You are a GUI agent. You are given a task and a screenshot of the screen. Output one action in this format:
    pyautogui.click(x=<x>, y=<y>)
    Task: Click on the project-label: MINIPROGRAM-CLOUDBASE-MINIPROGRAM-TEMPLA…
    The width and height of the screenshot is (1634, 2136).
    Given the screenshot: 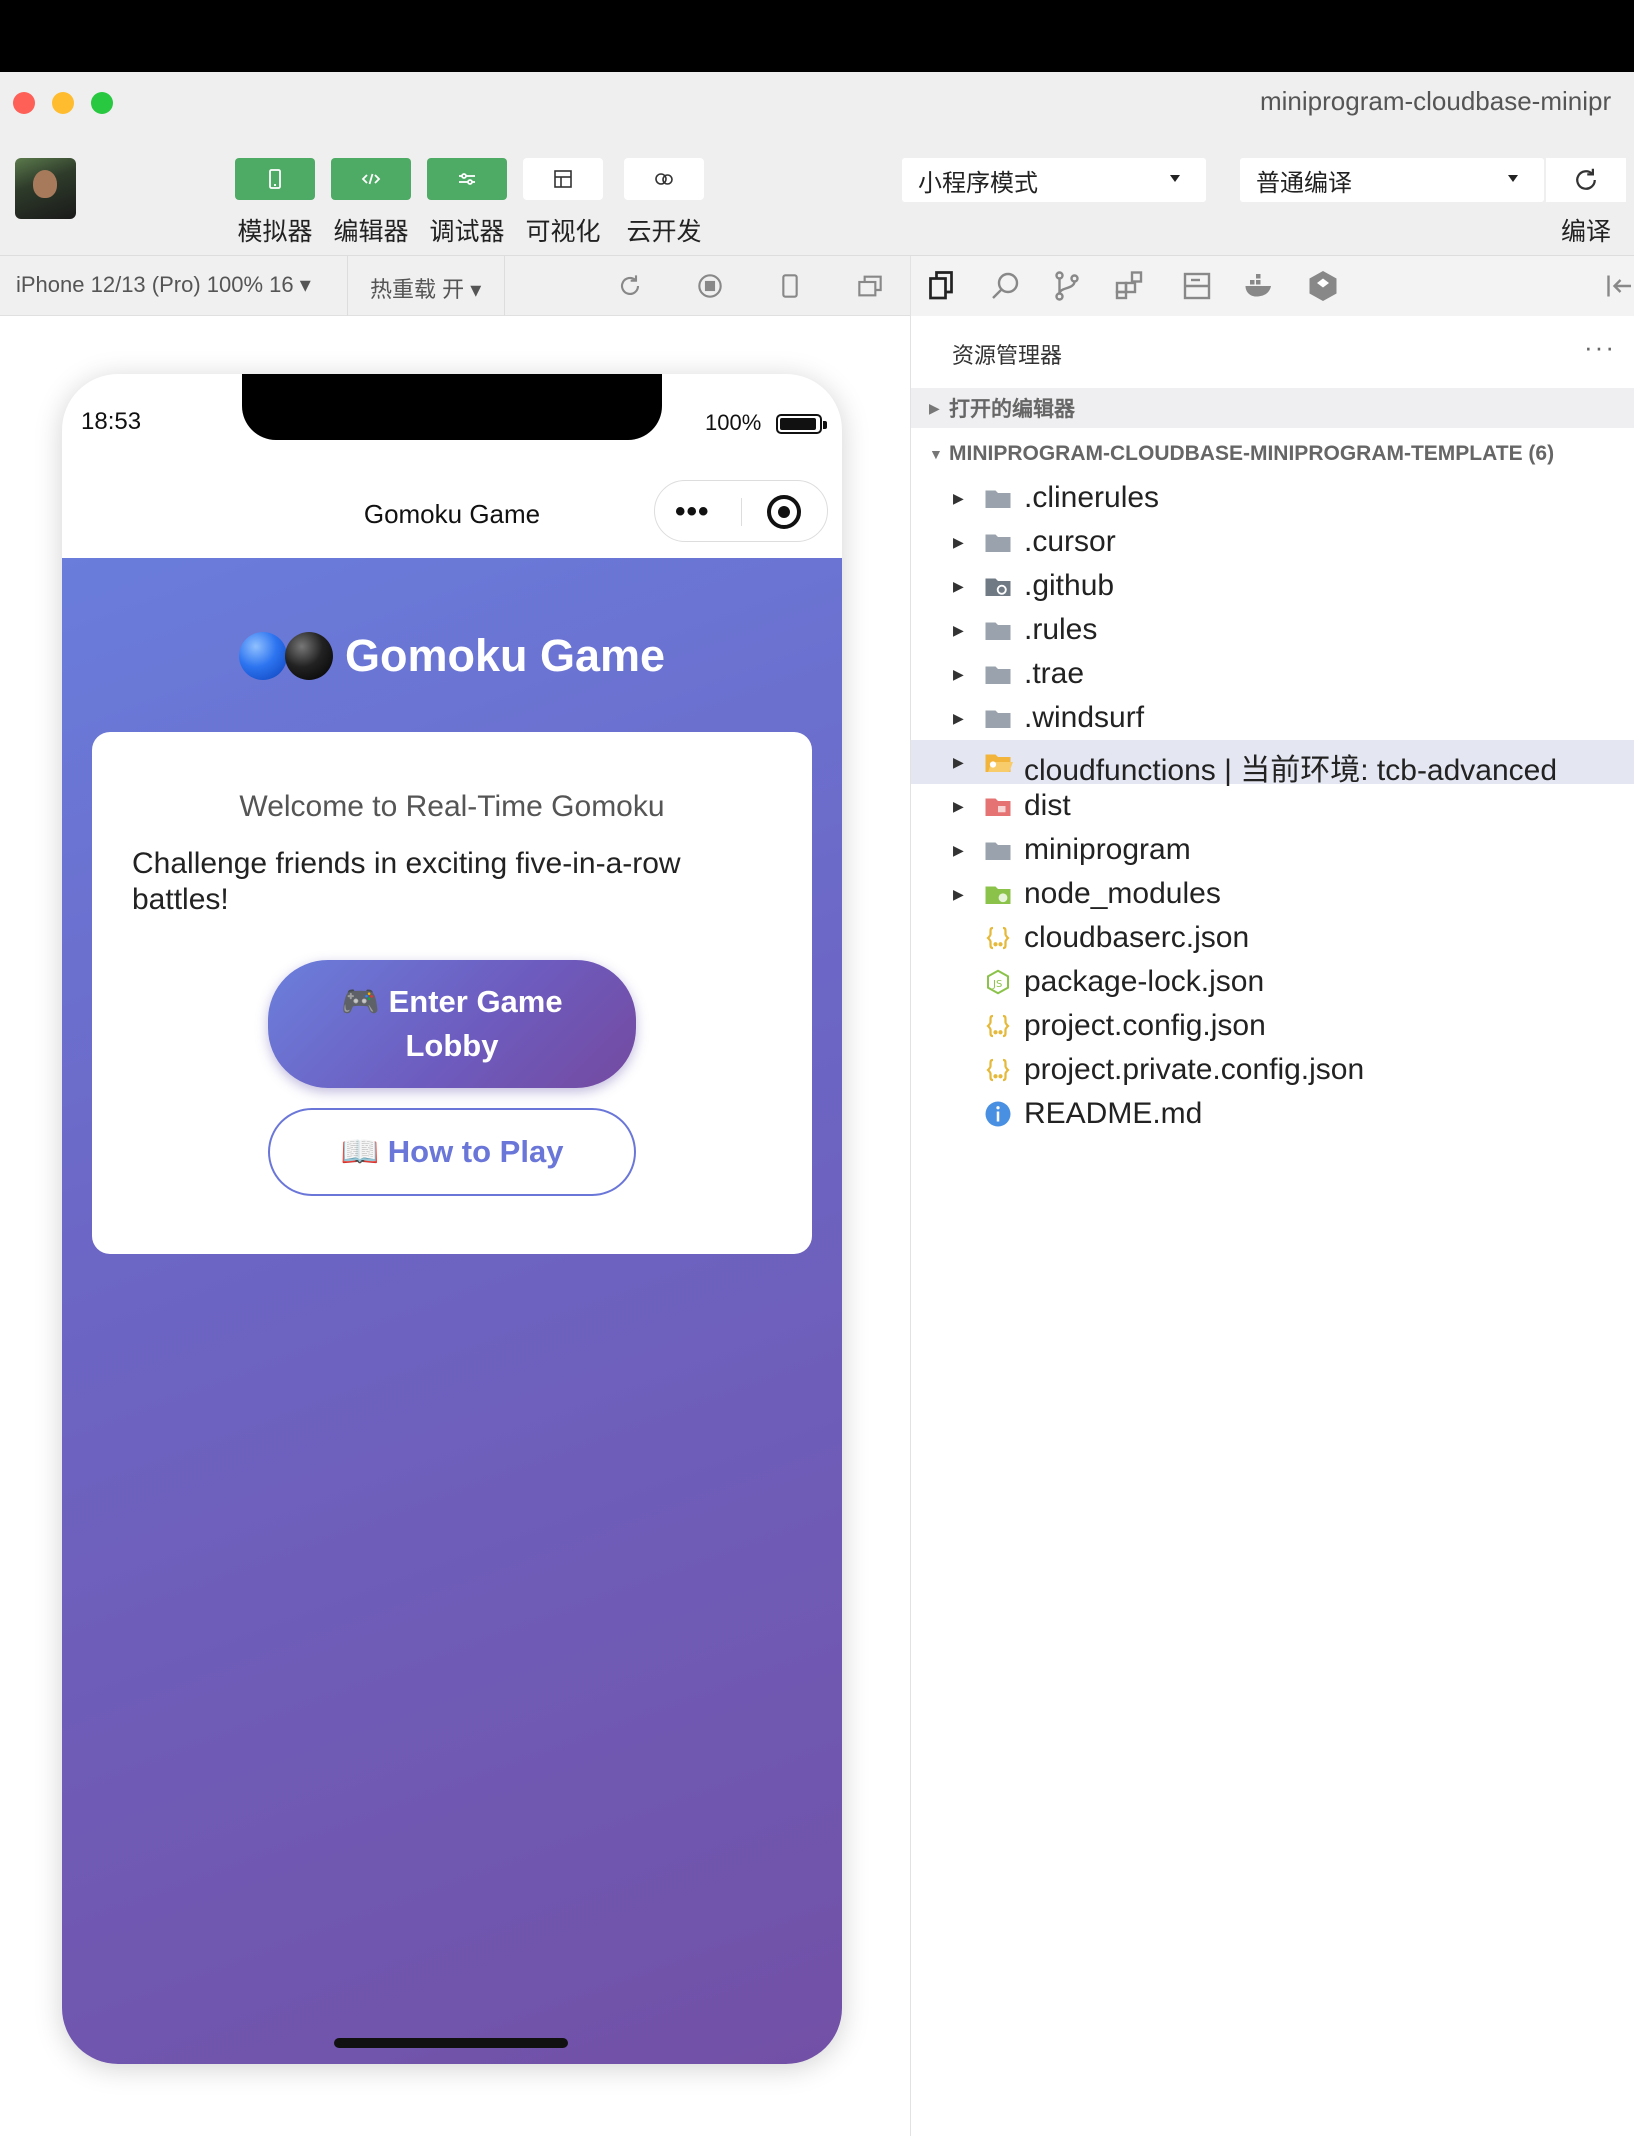 What is the action you would take?
    pyautogui.click(x=1252, y=453)
    